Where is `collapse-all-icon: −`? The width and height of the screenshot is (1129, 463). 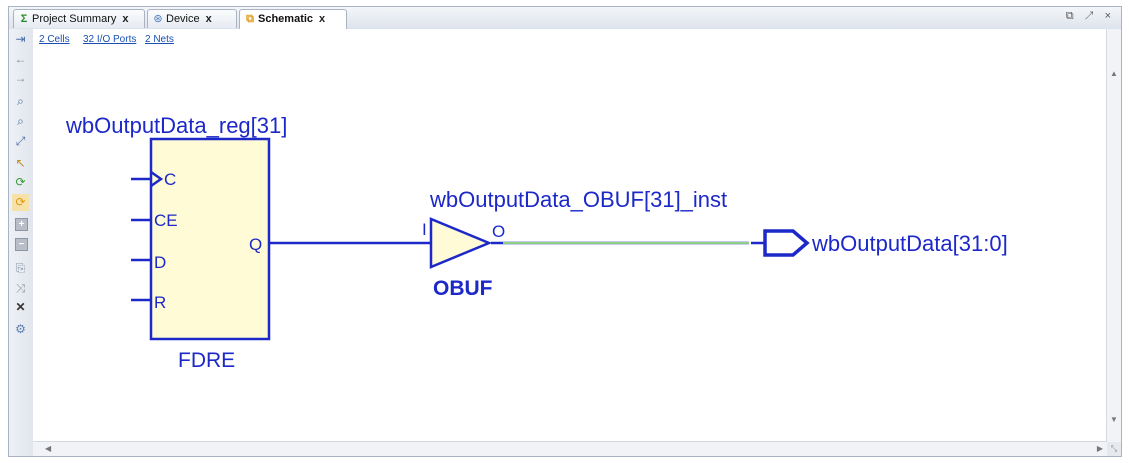
collapse-all-icon: − is located at coordinates (21, 244).